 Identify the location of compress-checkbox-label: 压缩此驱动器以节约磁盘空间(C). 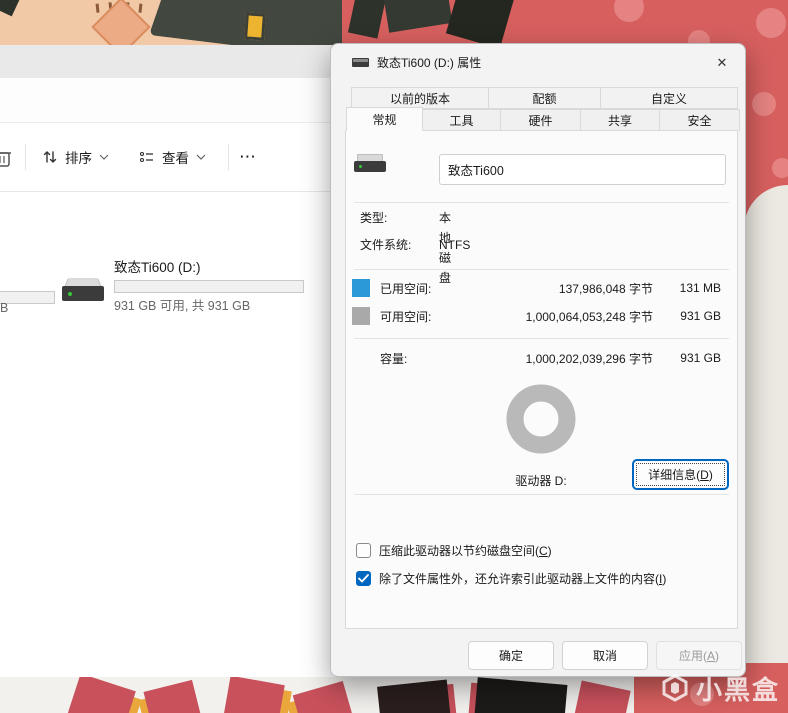
(465, 550).